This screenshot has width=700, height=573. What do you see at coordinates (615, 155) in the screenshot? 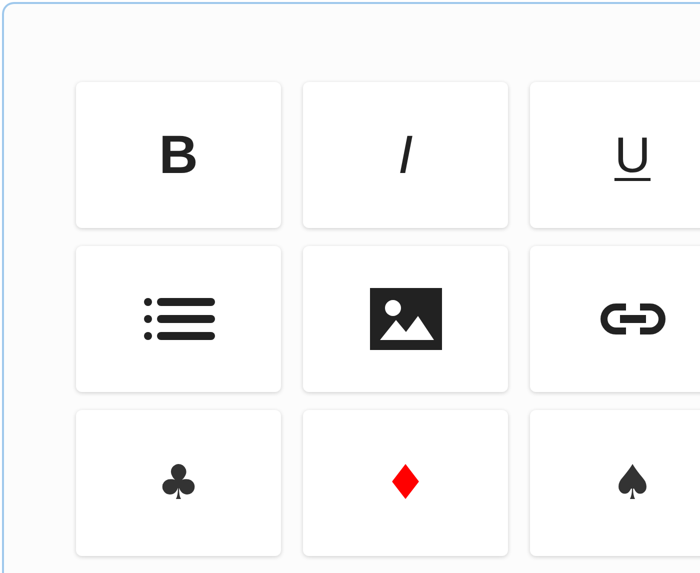
I see `underline-button: U` at bounding box center [615, 155].